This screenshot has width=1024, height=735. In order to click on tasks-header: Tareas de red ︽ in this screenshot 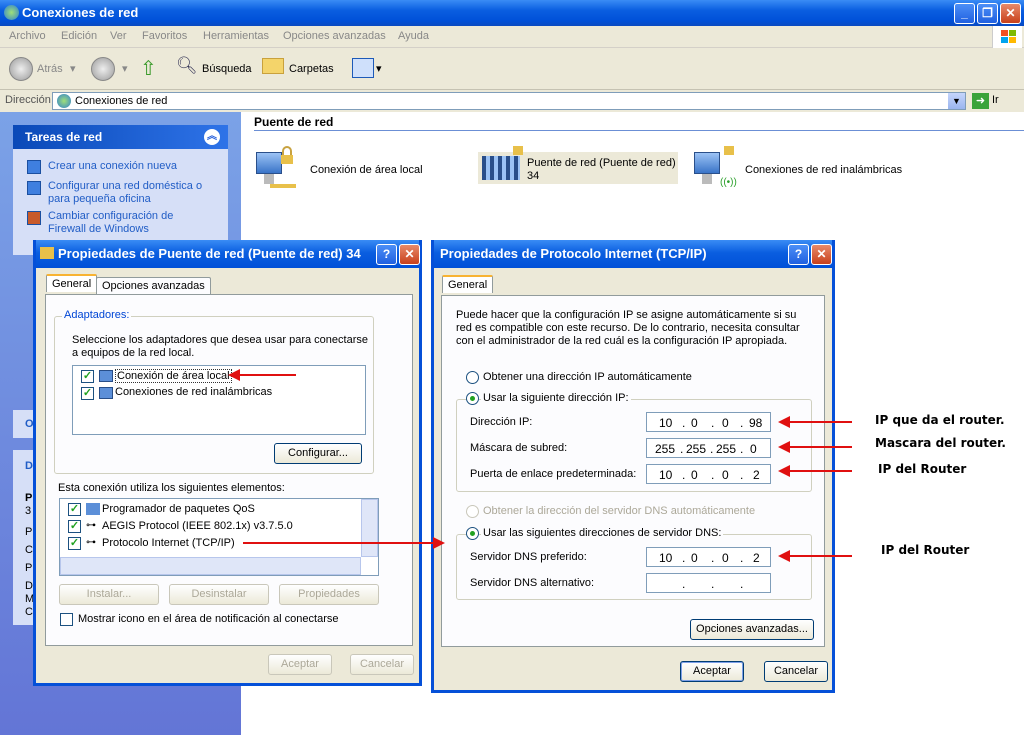, I will do `click(120, 137)`.